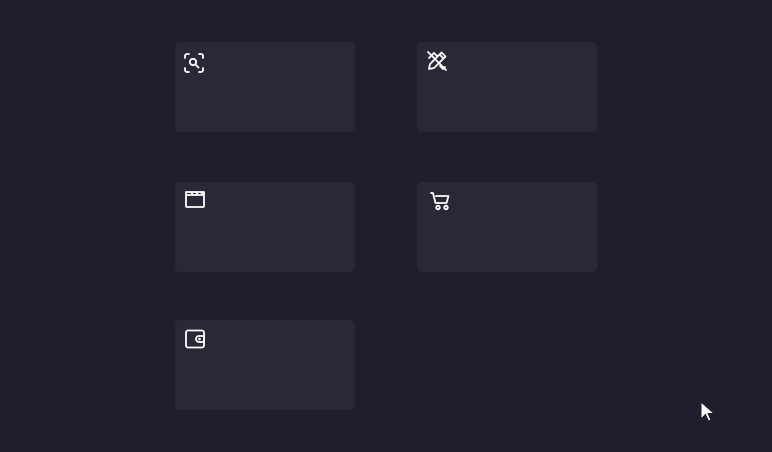  What do you see at coordinates (507, 227) in the screenshot?
I see `shopping-cart-card` at bounding box center [507, 227].